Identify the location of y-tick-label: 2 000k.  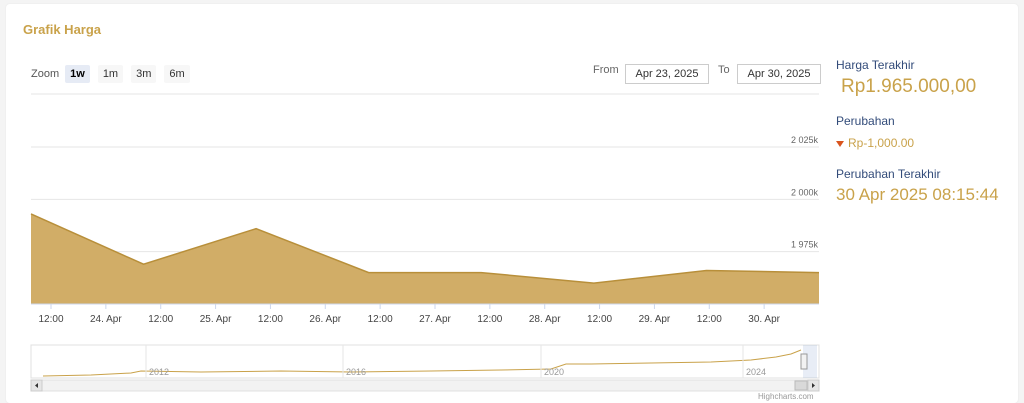
(805, 192).